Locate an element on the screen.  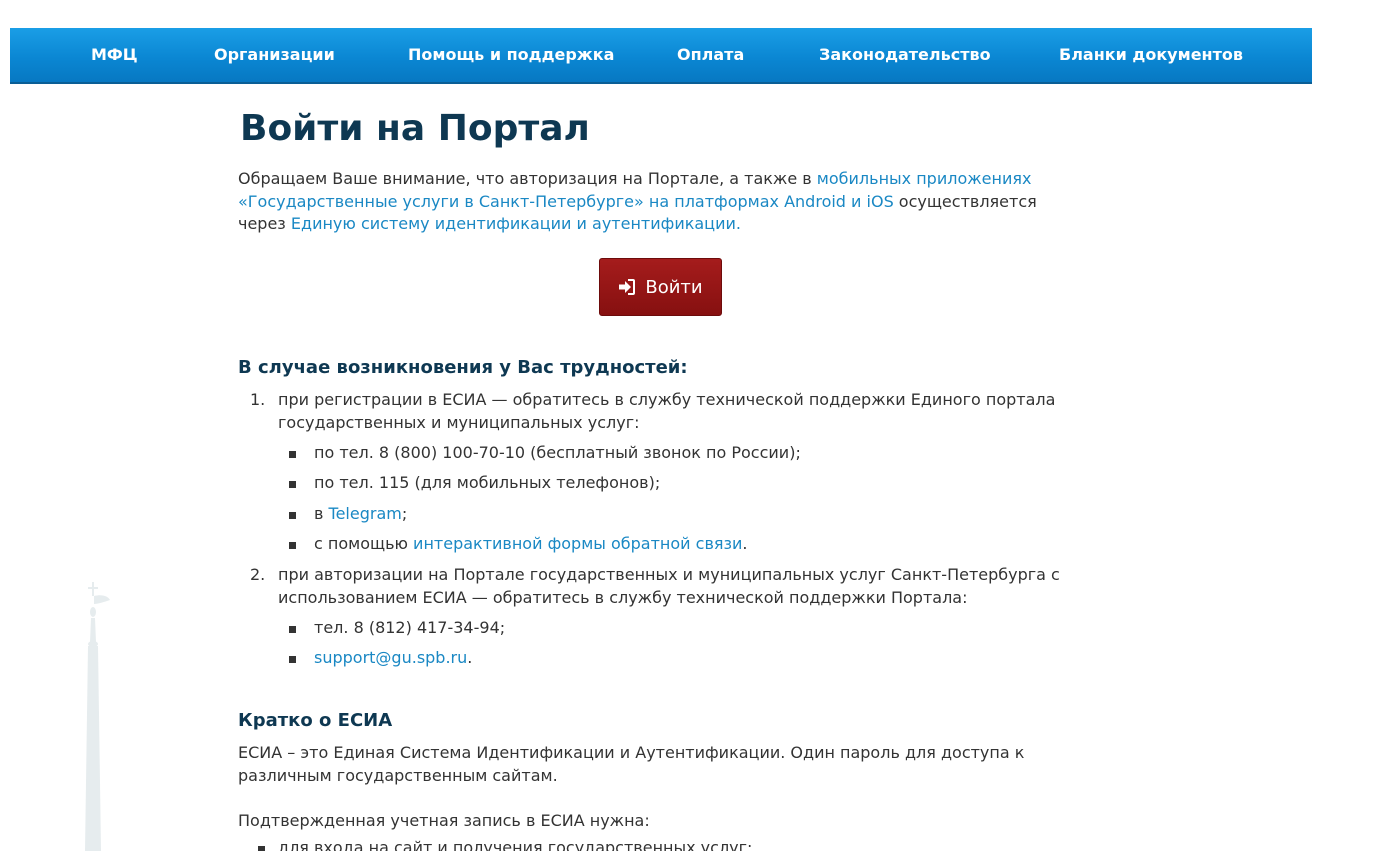
telegram-item: в Telegram; is located at coordinates (360, 513).